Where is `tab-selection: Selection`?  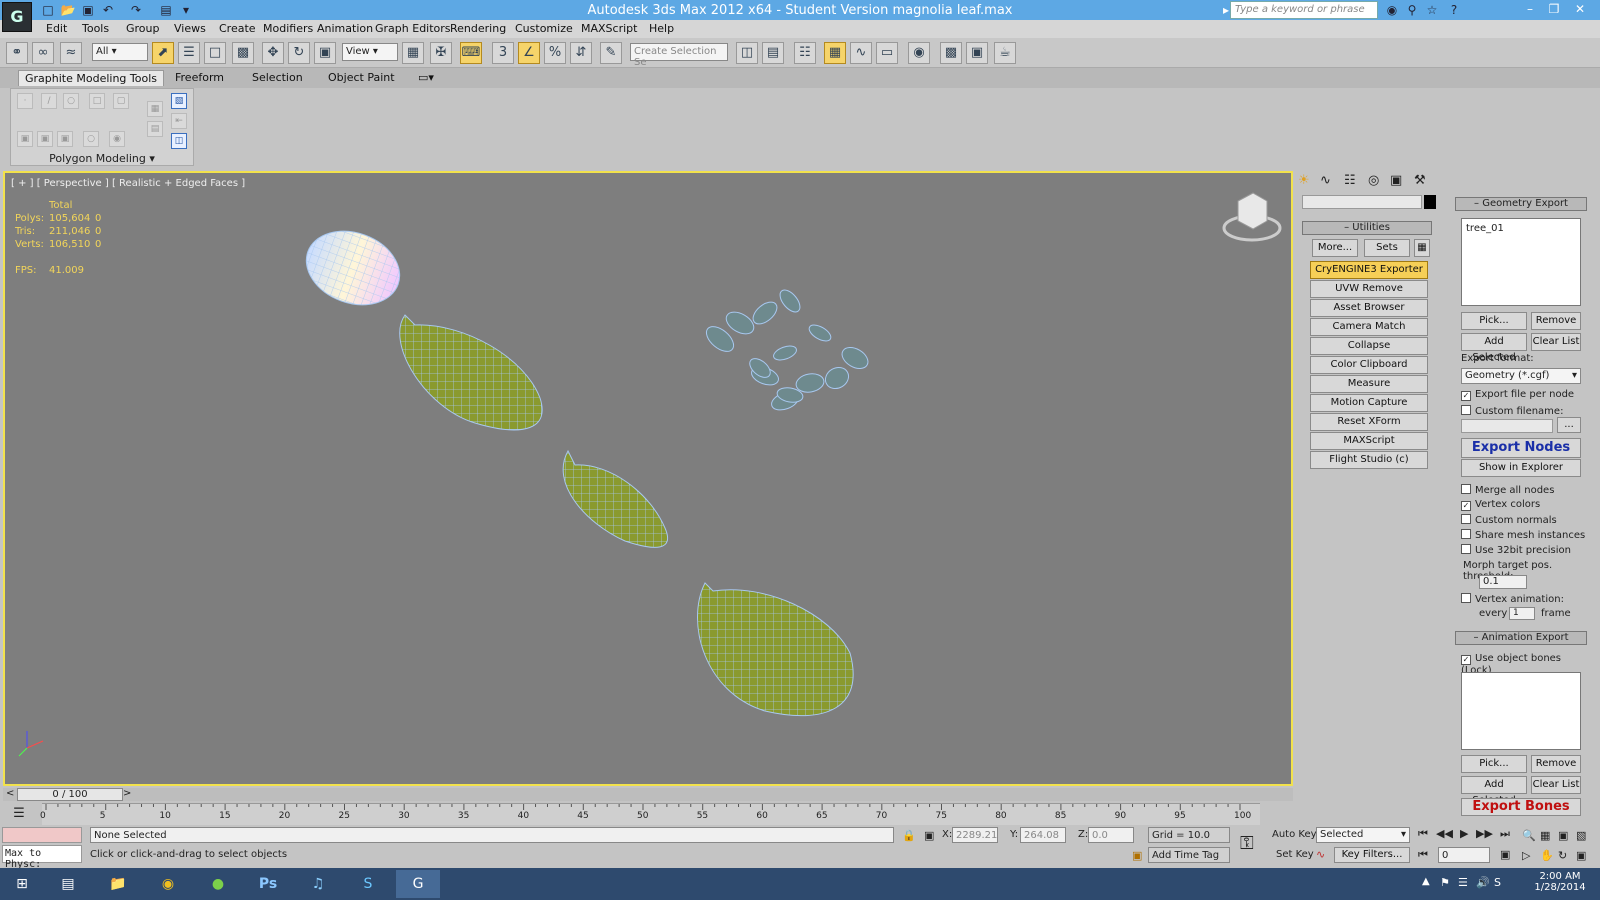
tab-selection: Selection is located at coordinates (277, 77).